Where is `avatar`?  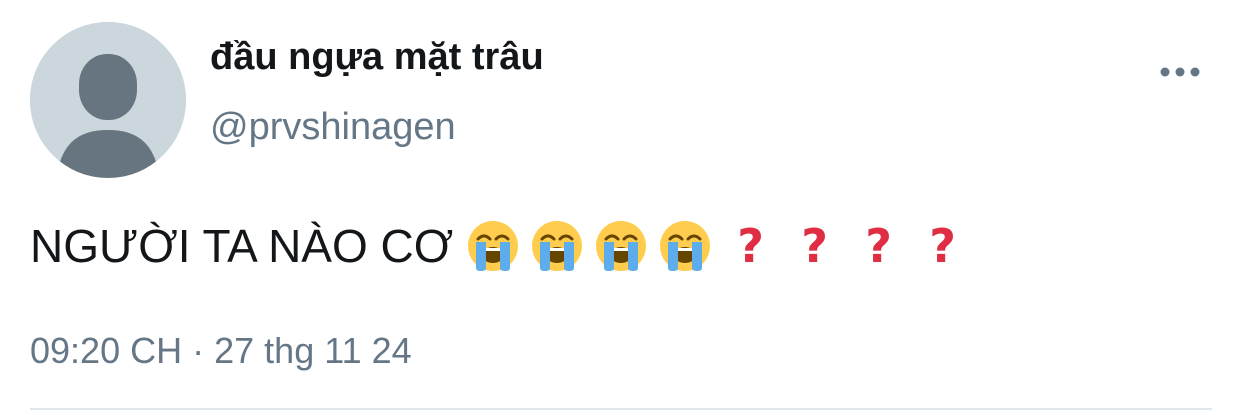 avatar is located at coordinates (108, 100).